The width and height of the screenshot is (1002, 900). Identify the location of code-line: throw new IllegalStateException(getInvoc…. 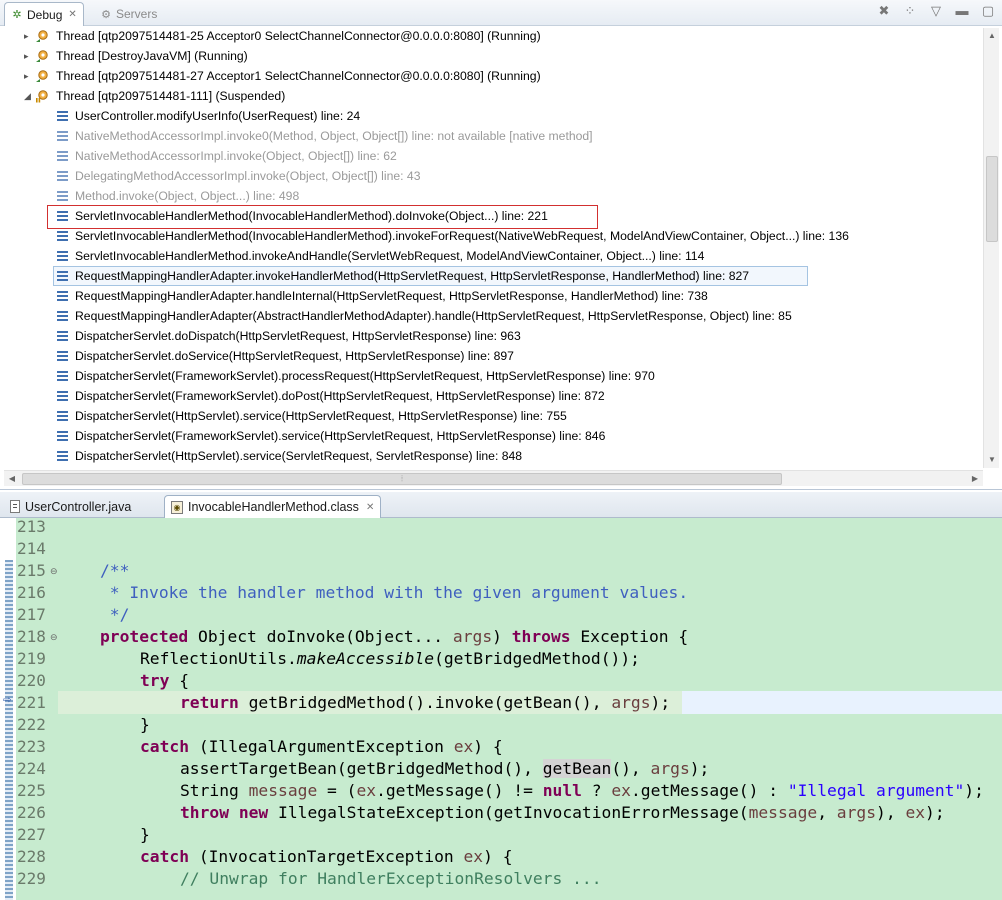
(562, 812).